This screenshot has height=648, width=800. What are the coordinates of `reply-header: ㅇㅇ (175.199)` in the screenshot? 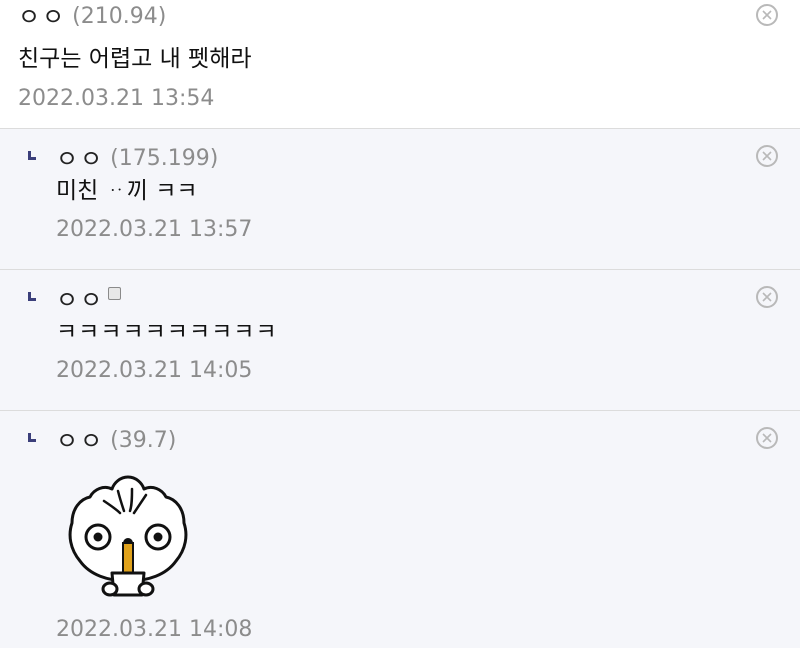 It's located at (137, 159).